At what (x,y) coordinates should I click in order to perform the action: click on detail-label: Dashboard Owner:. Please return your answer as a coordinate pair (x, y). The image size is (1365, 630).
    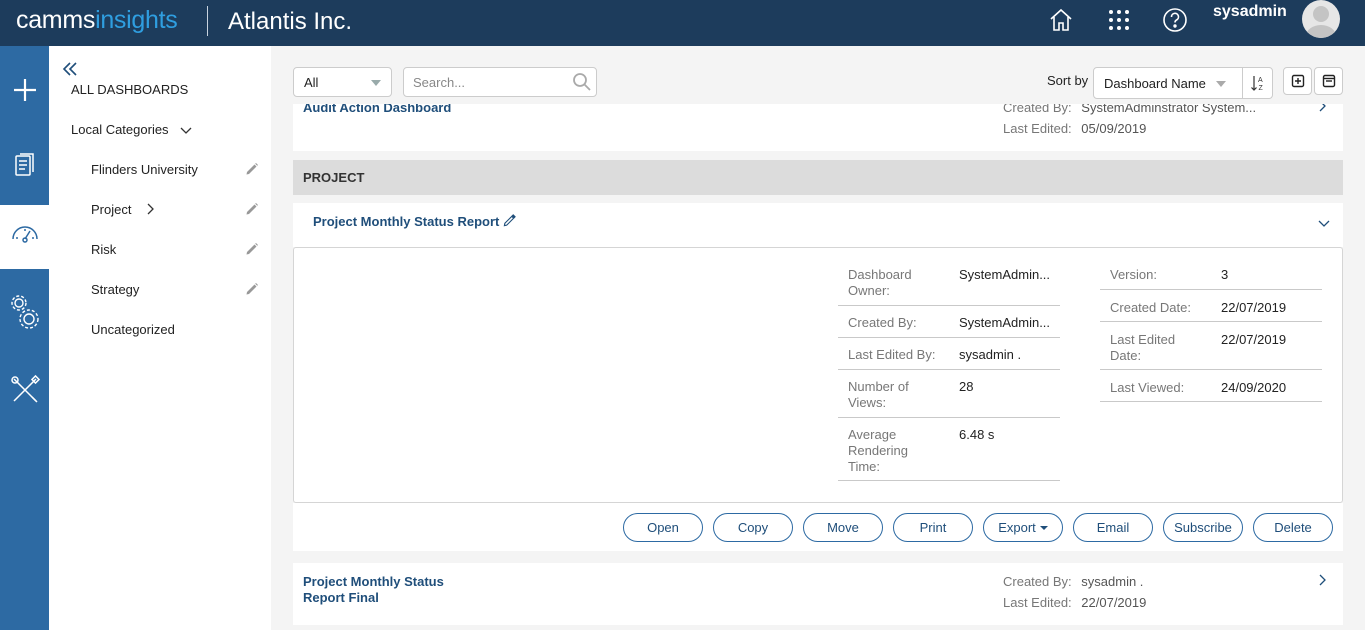
    Looking at the image, I should click on (880, 282).